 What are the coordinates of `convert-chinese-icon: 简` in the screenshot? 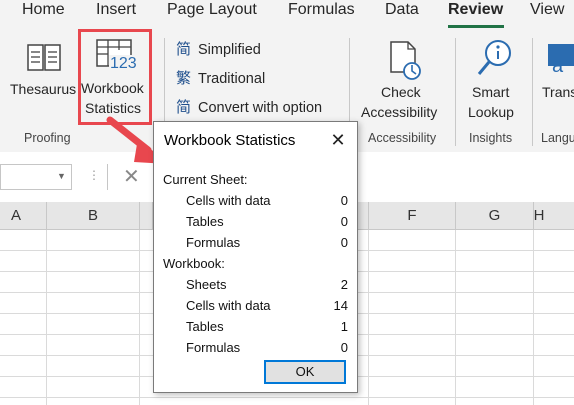 It's located at (184, 107).